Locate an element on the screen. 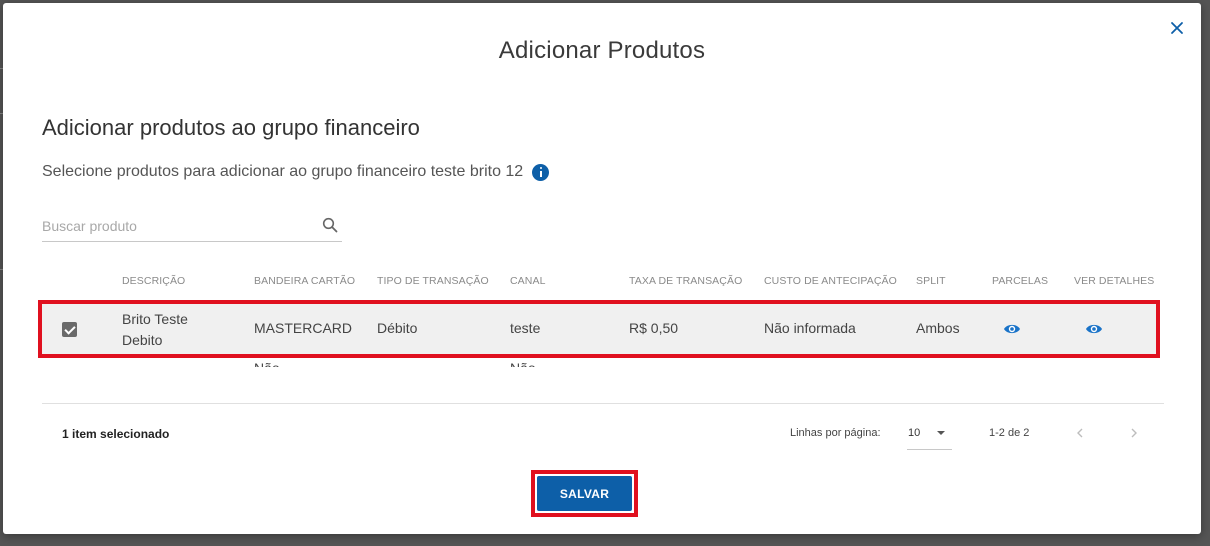 The width and height of the screenshot is (1210, 546). close-icon is located at coordinates (1177, 28).